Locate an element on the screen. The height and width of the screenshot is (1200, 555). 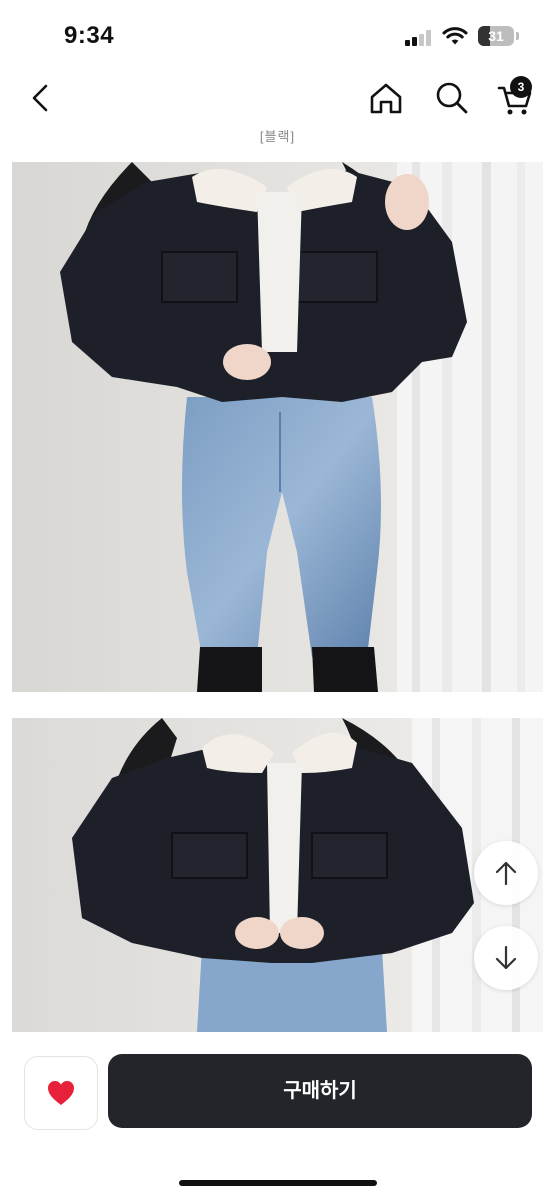
home-button is located at coordinates (386, 98).